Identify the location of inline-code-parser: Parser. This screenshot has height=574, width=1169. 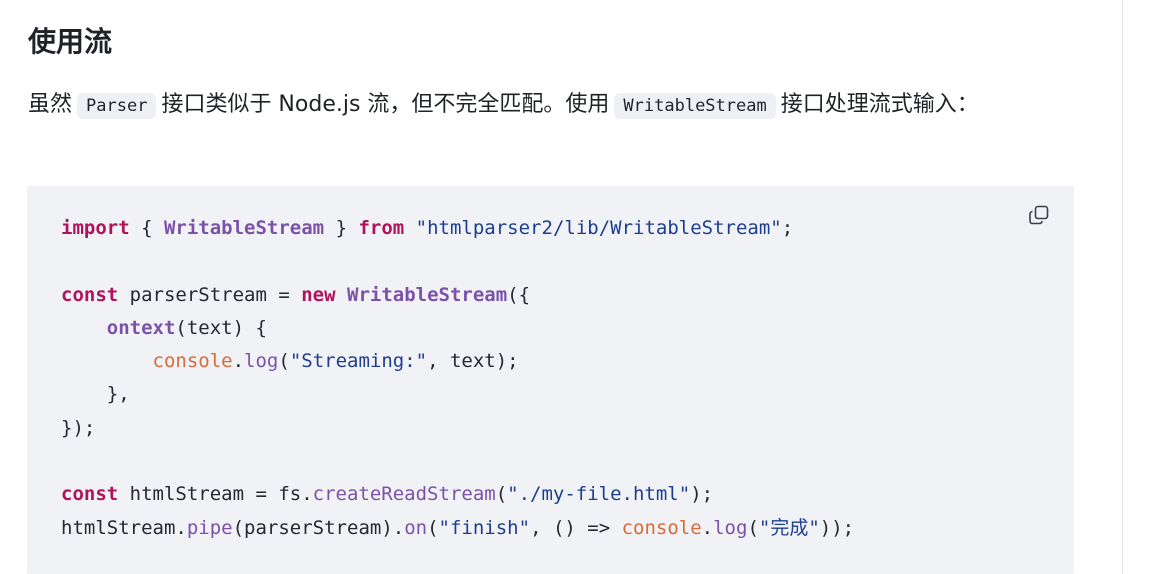
(117, 106).